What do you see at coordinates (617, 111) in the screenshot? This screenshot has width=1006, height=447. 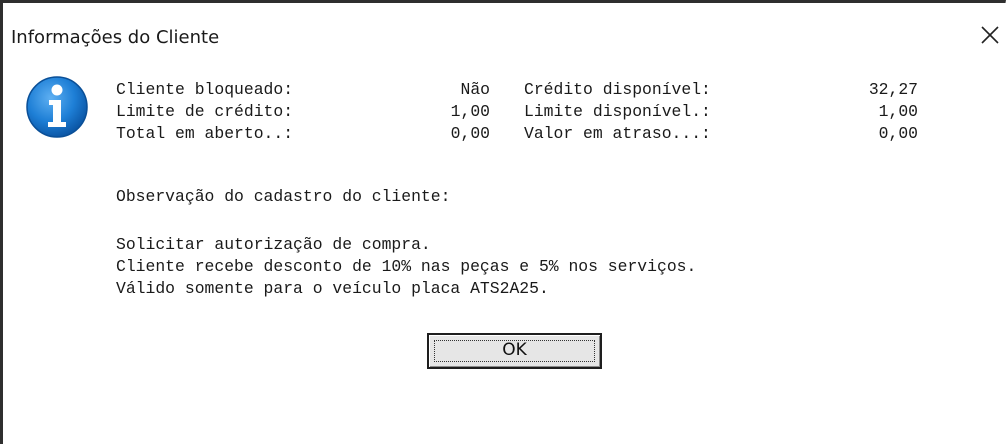 I see `stat-label-available-limit: Limite disponível.:` at bounding box center [617, 111].